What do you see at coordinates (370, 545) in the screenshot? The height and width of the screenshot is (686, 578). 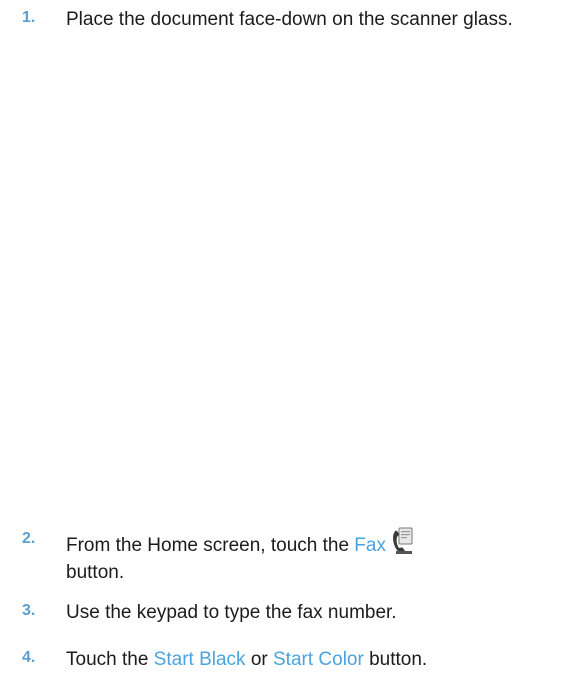 I see `fax-button-reference: Fax` at bounding box center [370, 545].